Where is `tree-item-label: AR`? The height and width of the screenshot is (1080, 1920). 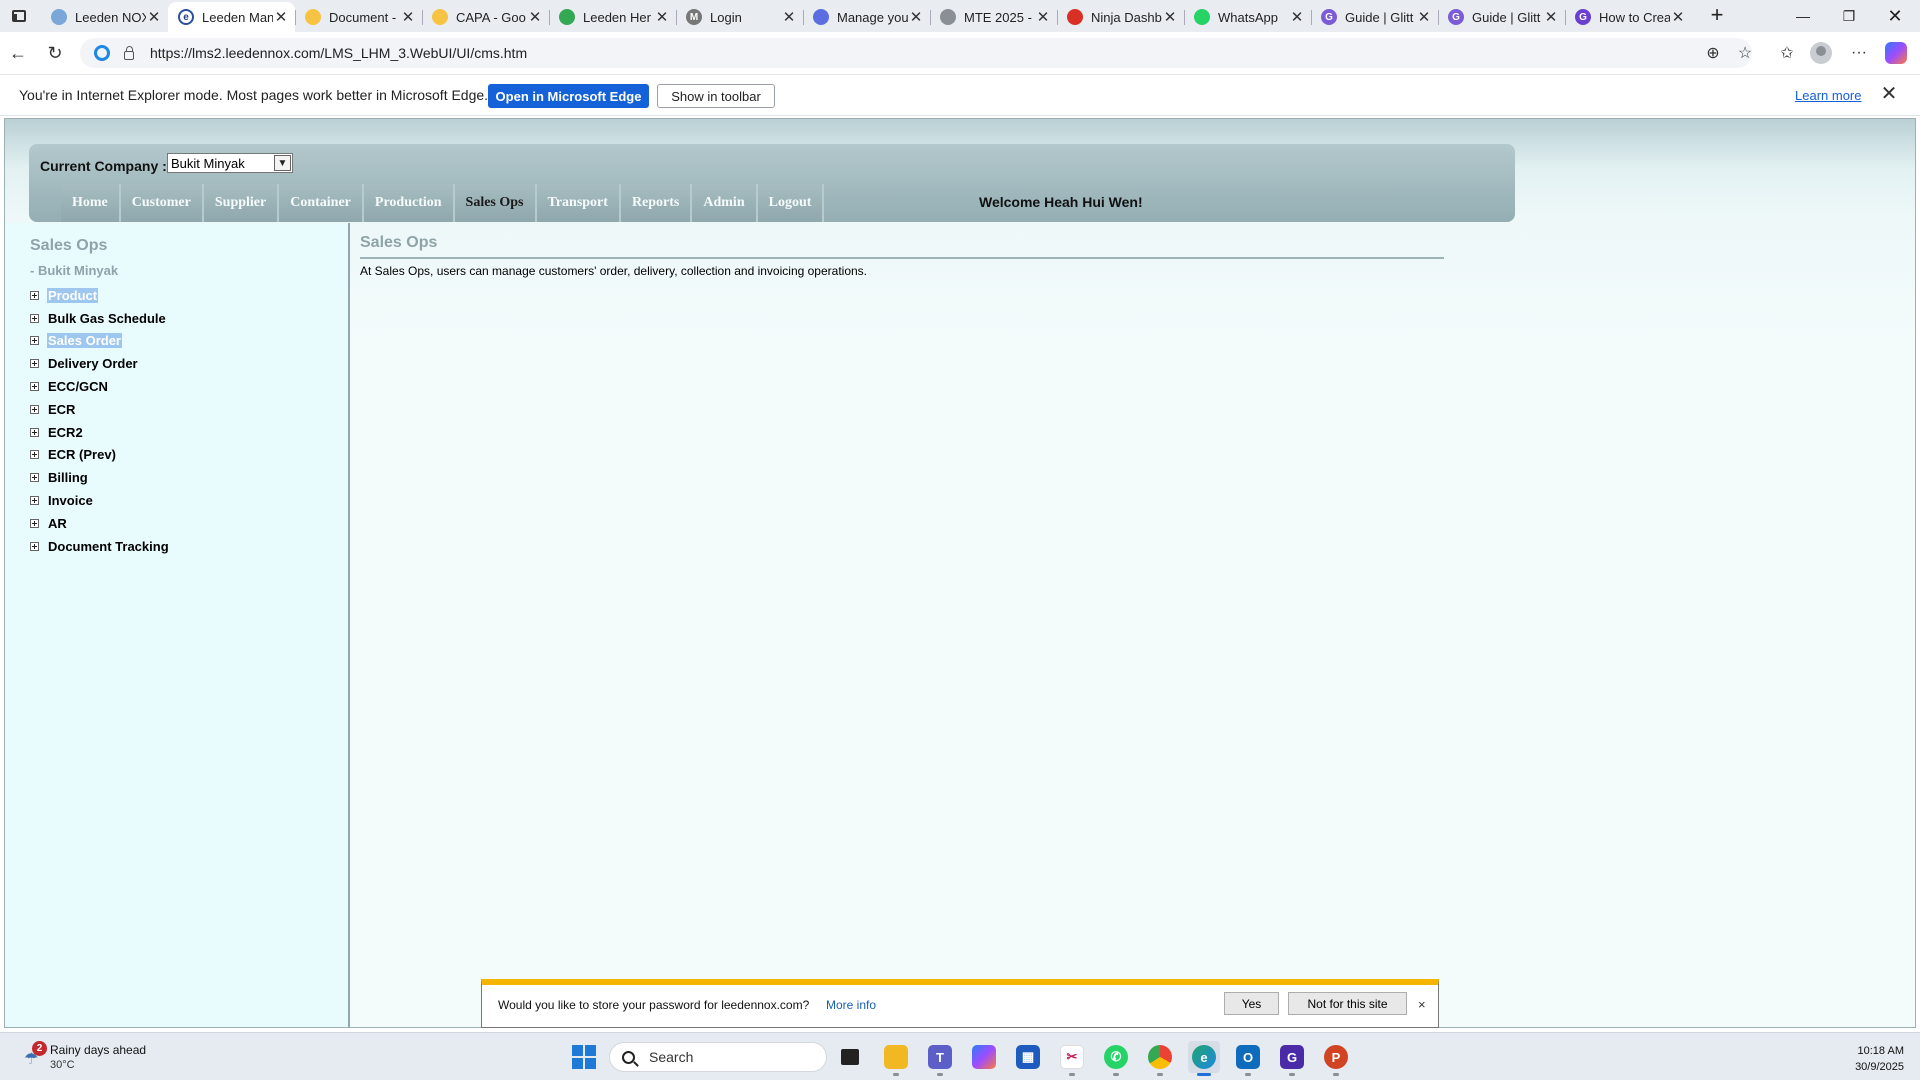 tree-item-label: AR is located at coordinates (57, 523).